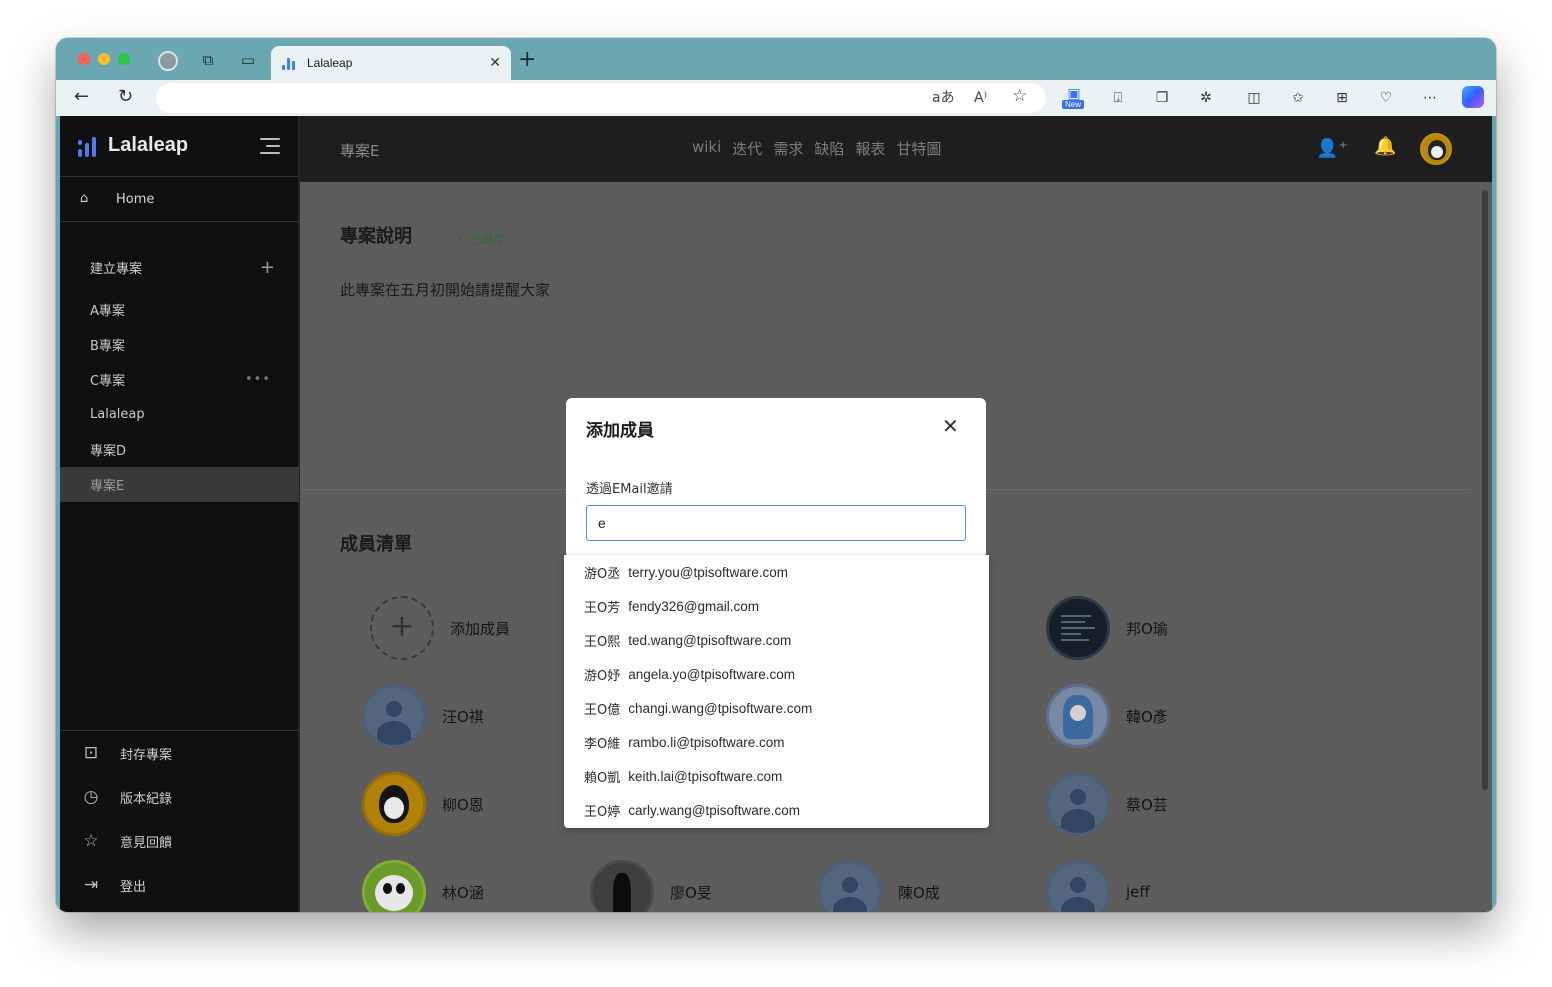 This screenshot has width=1552, height=987. I want to click on feedback-icon: ☆, so click(91, 841).